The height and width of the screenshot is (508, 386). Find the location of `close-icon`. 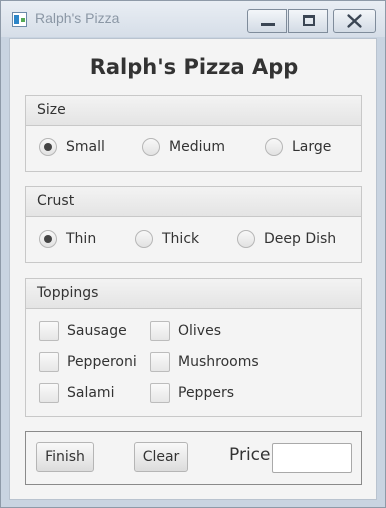

close-icon is located at coordinates (354, 21).